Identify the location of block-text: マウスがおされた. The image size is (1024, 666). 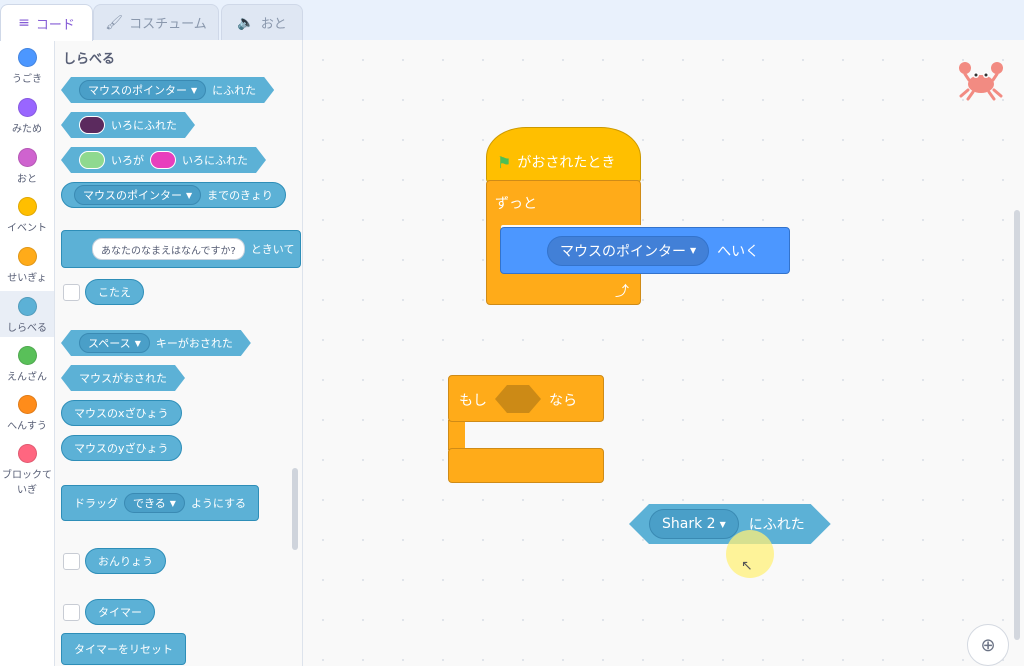
(123, 378).